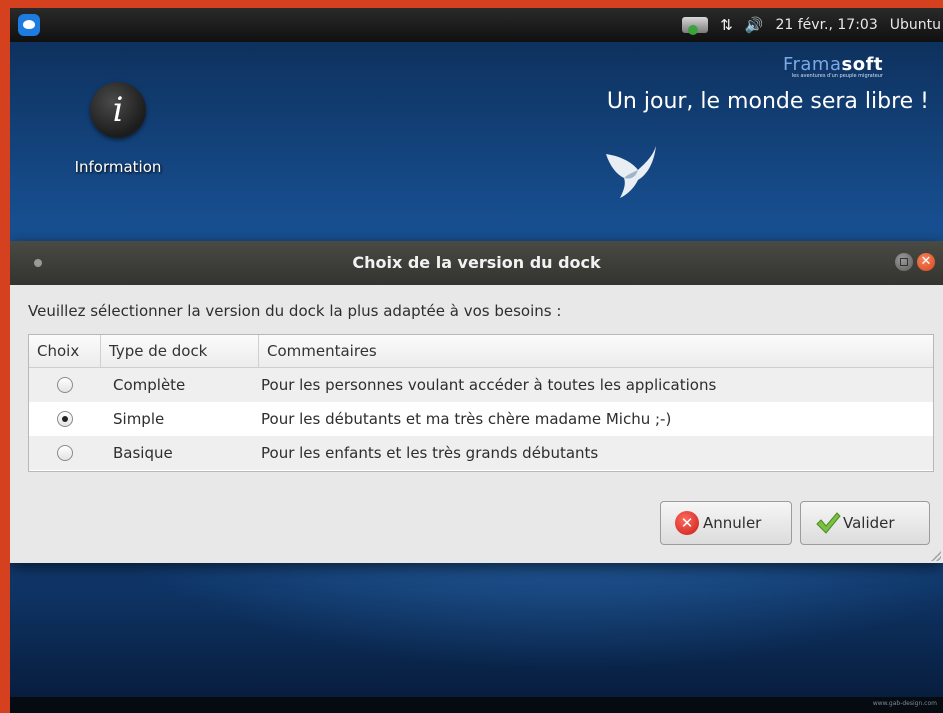 The image size is (943, 713). Describe the element at coordinates (476, 705) in the screenshot. I see `bottom-strip: www.gab-design.com` at that location.